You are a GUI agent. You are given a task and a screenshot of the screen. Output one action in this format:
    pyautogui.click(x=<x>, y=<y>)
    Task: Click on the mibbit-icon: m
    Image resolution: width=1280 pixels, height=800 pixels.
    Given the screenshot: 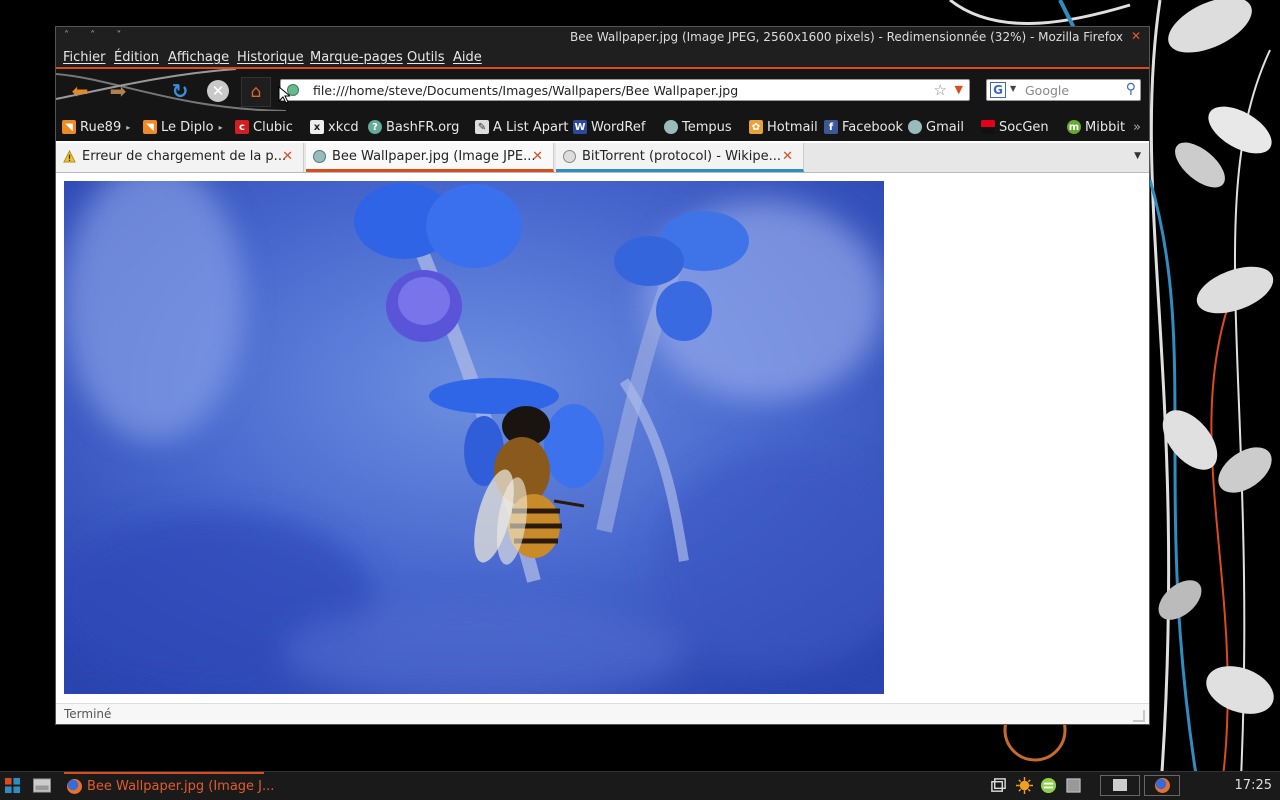 What is the action you would take?
    pyautogui.click(x=1074, y=127)
    